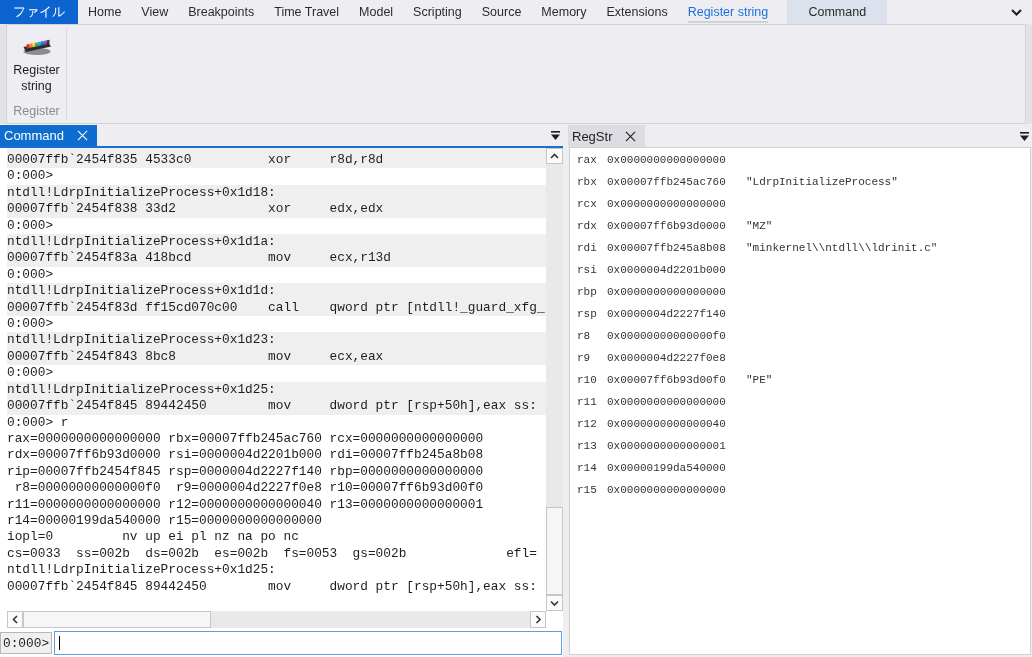 Image resolution: width=1032 pixels, height=657 pixels. What do you see at coordinates (36, 112) in the screenshot?
I see `group-label: Register` at bounding box center [36, 112].